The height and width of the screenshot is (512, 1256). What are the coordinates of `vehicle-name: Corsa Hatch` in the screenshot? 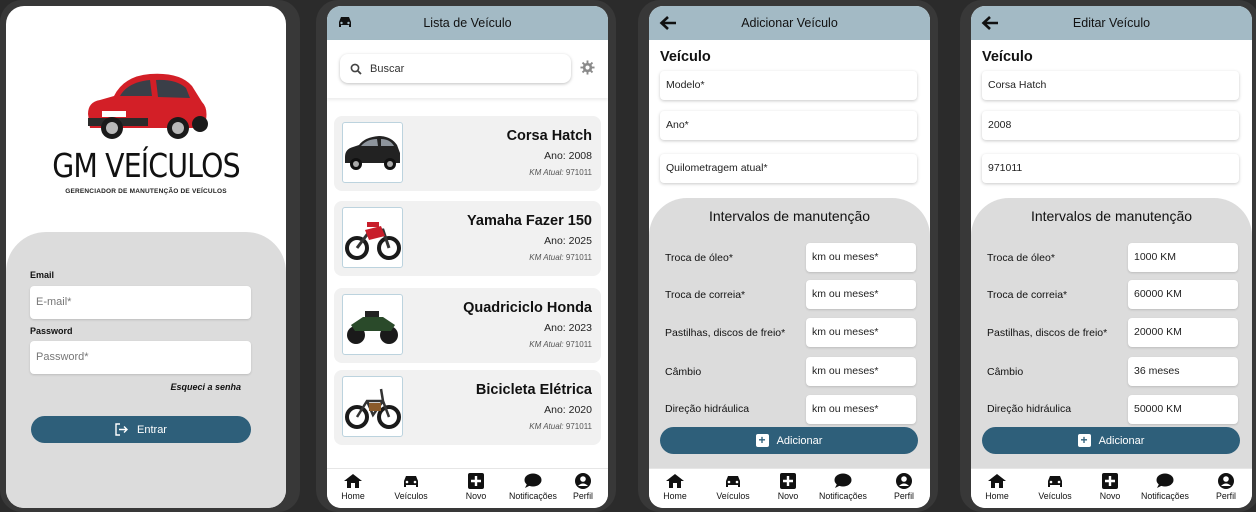 It's located at (549, 136).